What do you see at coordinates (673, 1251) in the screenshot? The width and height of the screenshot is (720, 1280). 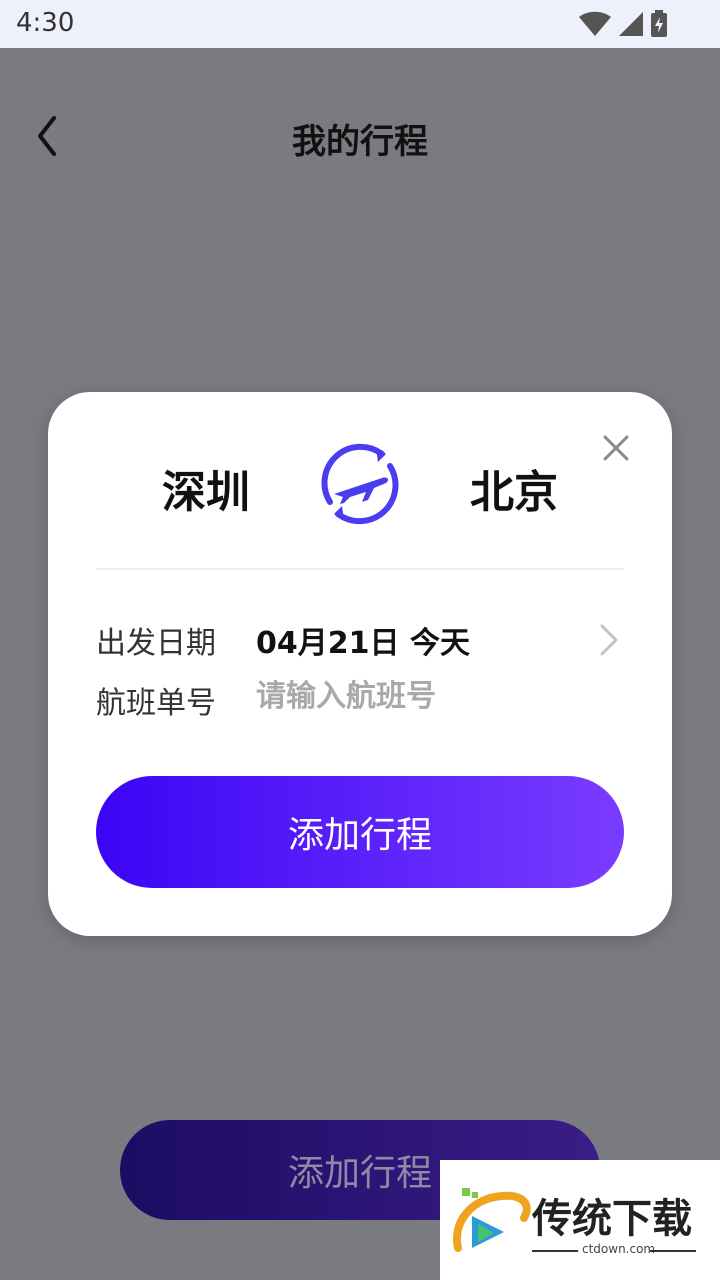 I see `watermark-line-right` at bounding box center [673, 1251].